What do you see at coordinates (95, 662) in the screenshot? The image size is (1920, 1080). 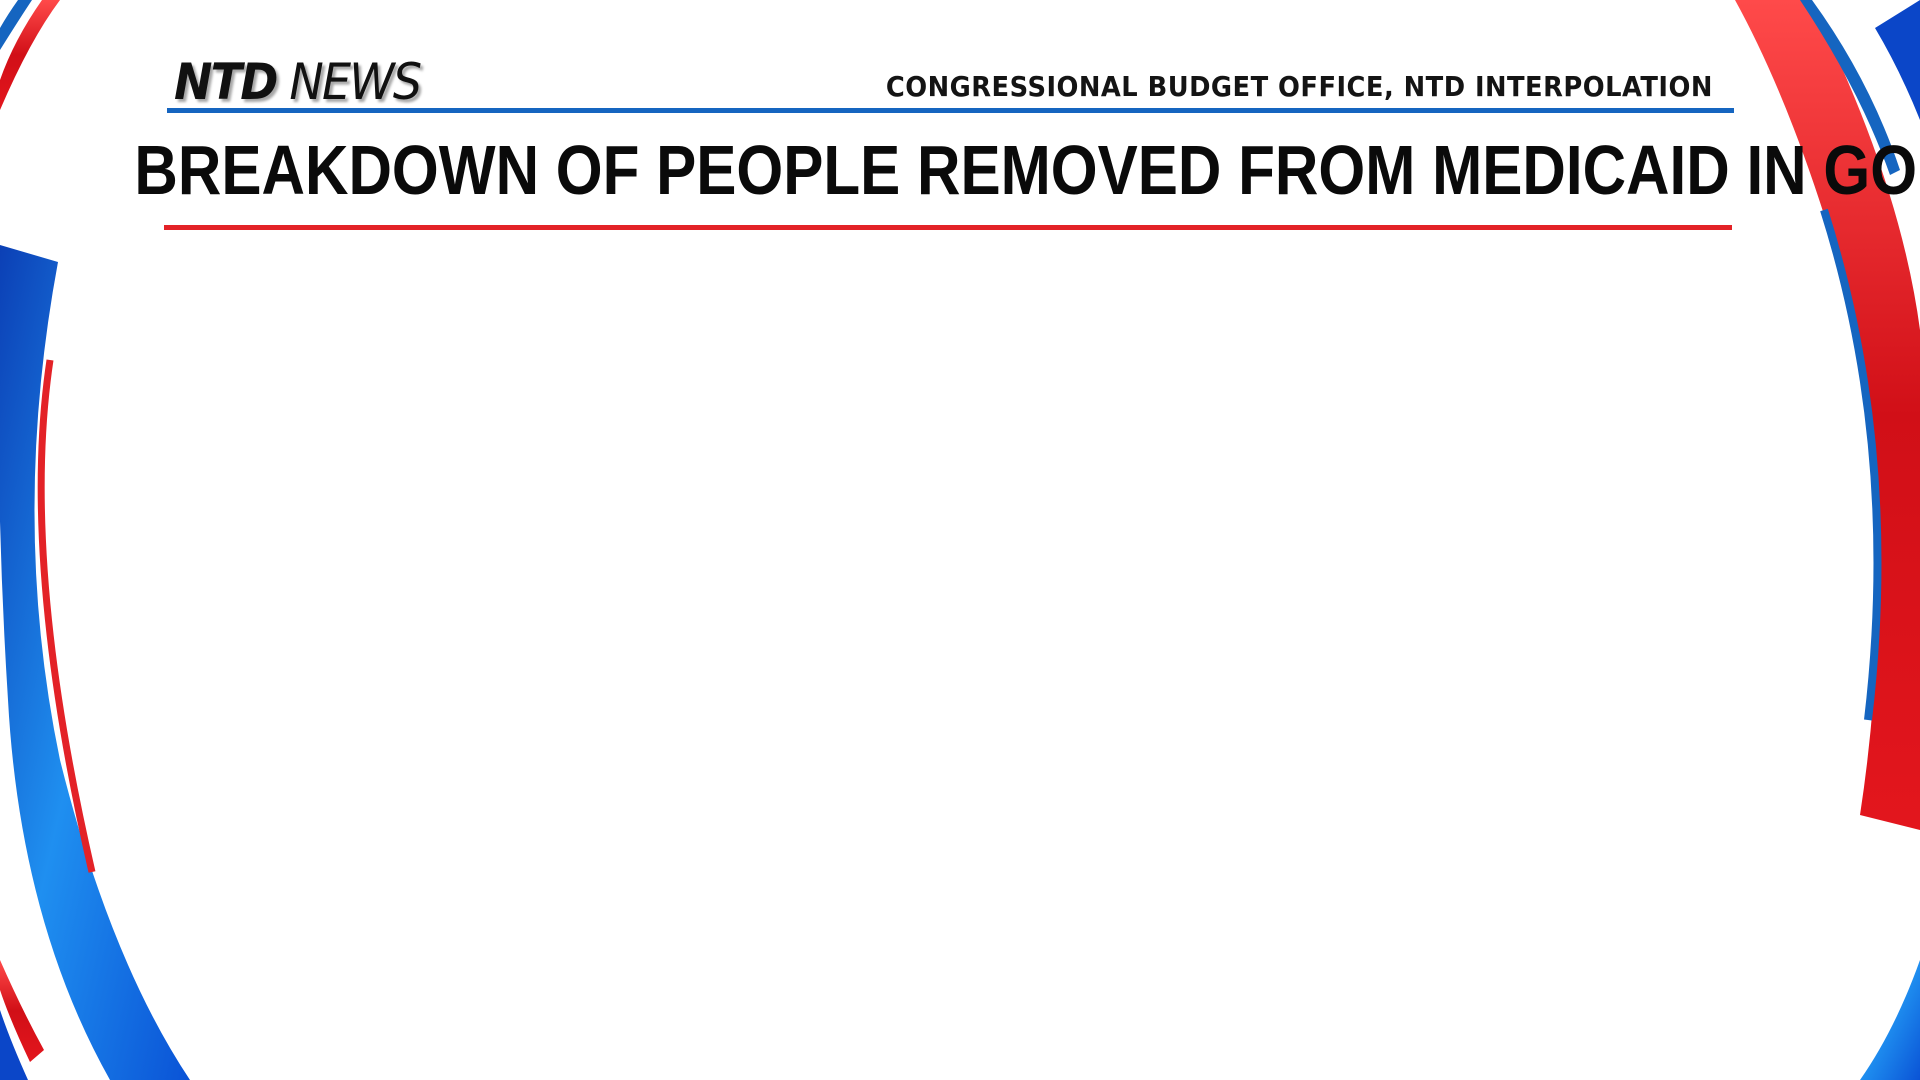 I see `left-blue-band` at bounding box center [95, 662].